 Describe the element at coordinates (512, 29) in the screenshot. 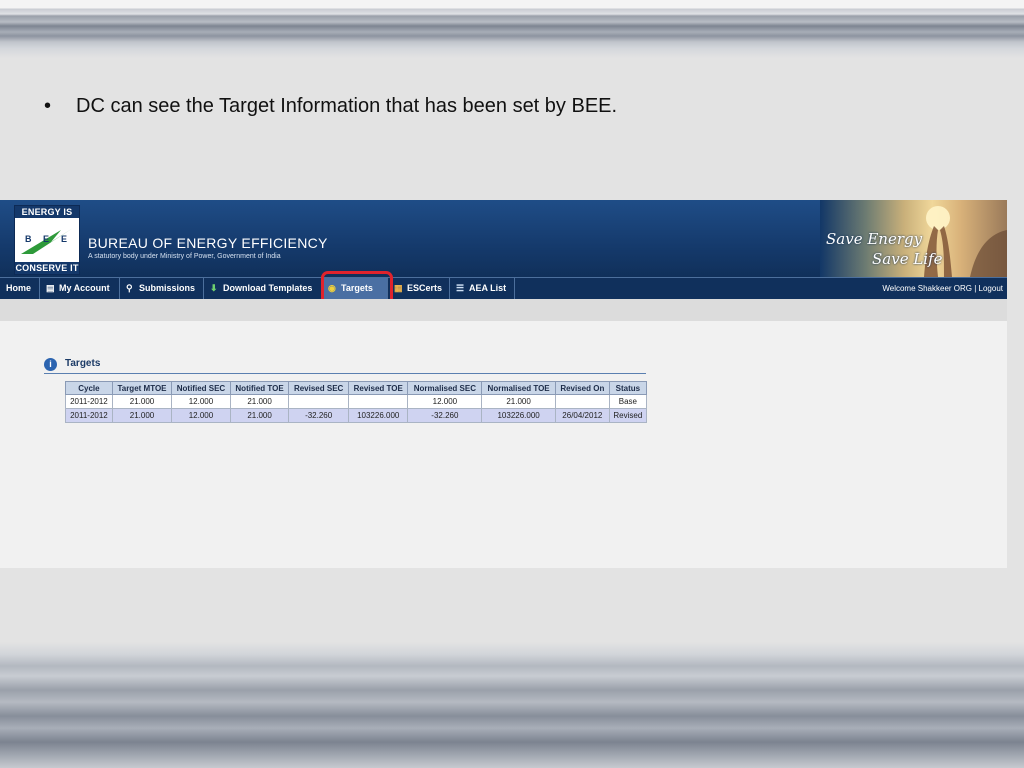

I see `slide-top-decoration` at that location.